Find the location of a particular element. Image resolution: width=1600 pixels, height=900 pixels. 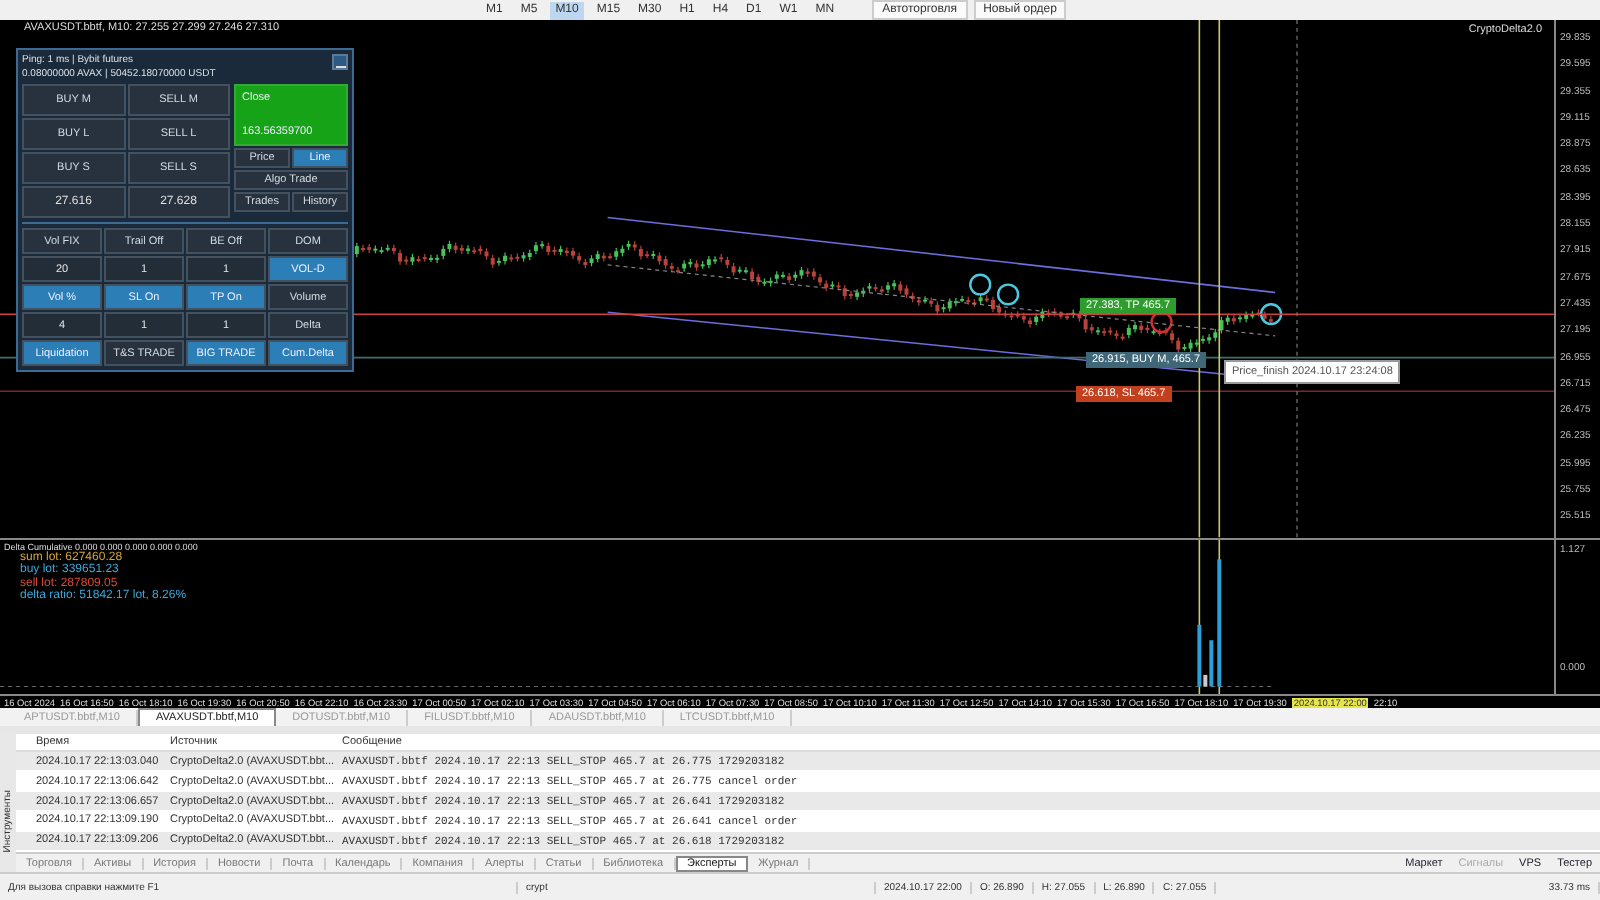

minimize-button is located at coordinates (340, 62).